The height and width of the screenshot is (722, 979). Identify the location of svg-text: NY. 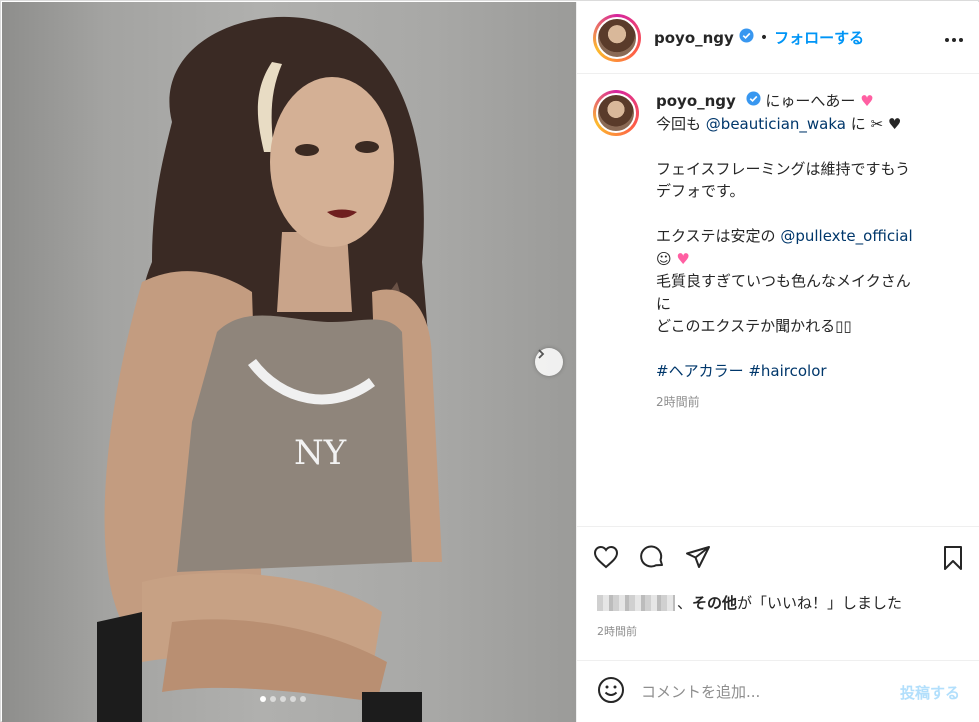
(320, 453).